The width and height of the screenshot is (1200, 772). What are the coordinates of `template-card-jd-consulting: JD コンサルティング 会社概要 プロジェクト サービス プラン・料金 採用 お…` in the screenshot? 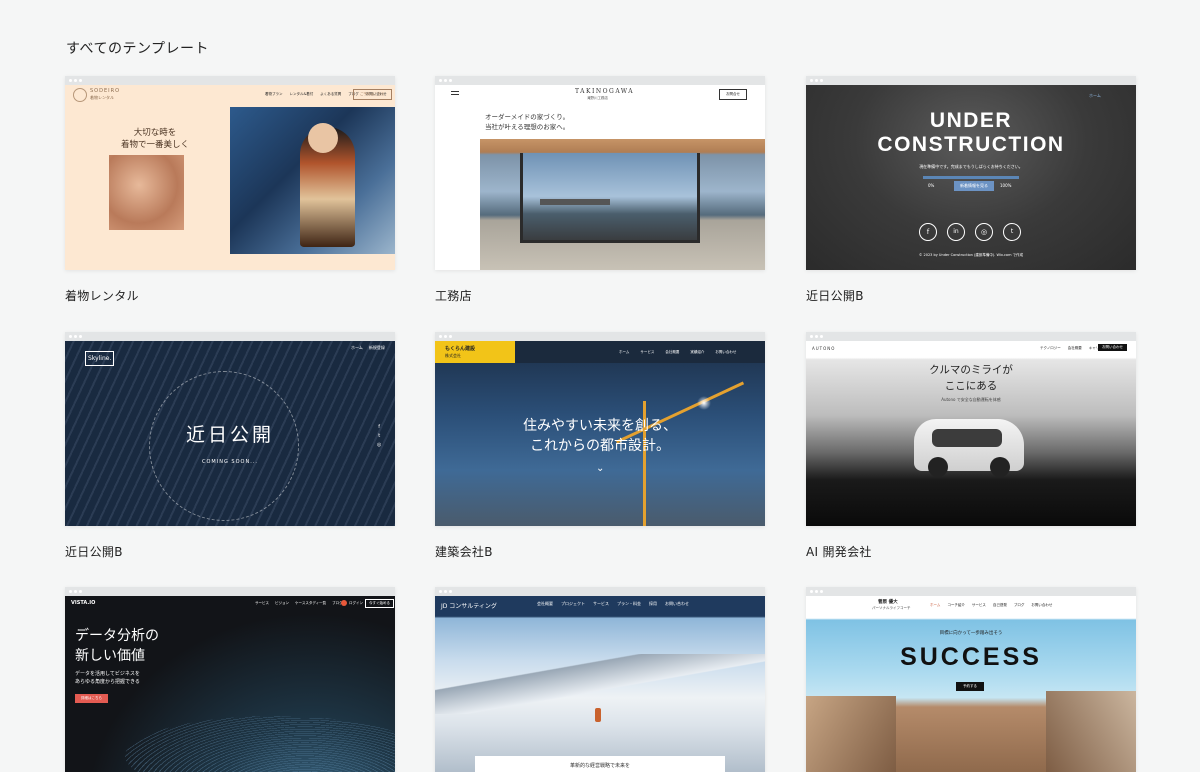 It's located at (600, 679).